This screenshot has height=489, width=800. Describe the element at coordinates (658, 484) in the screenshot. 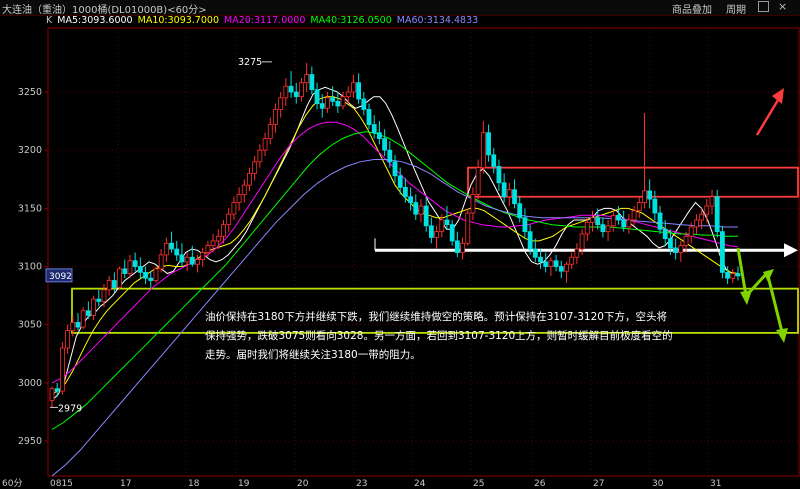

I see `x-tick-label: 30` at that location.